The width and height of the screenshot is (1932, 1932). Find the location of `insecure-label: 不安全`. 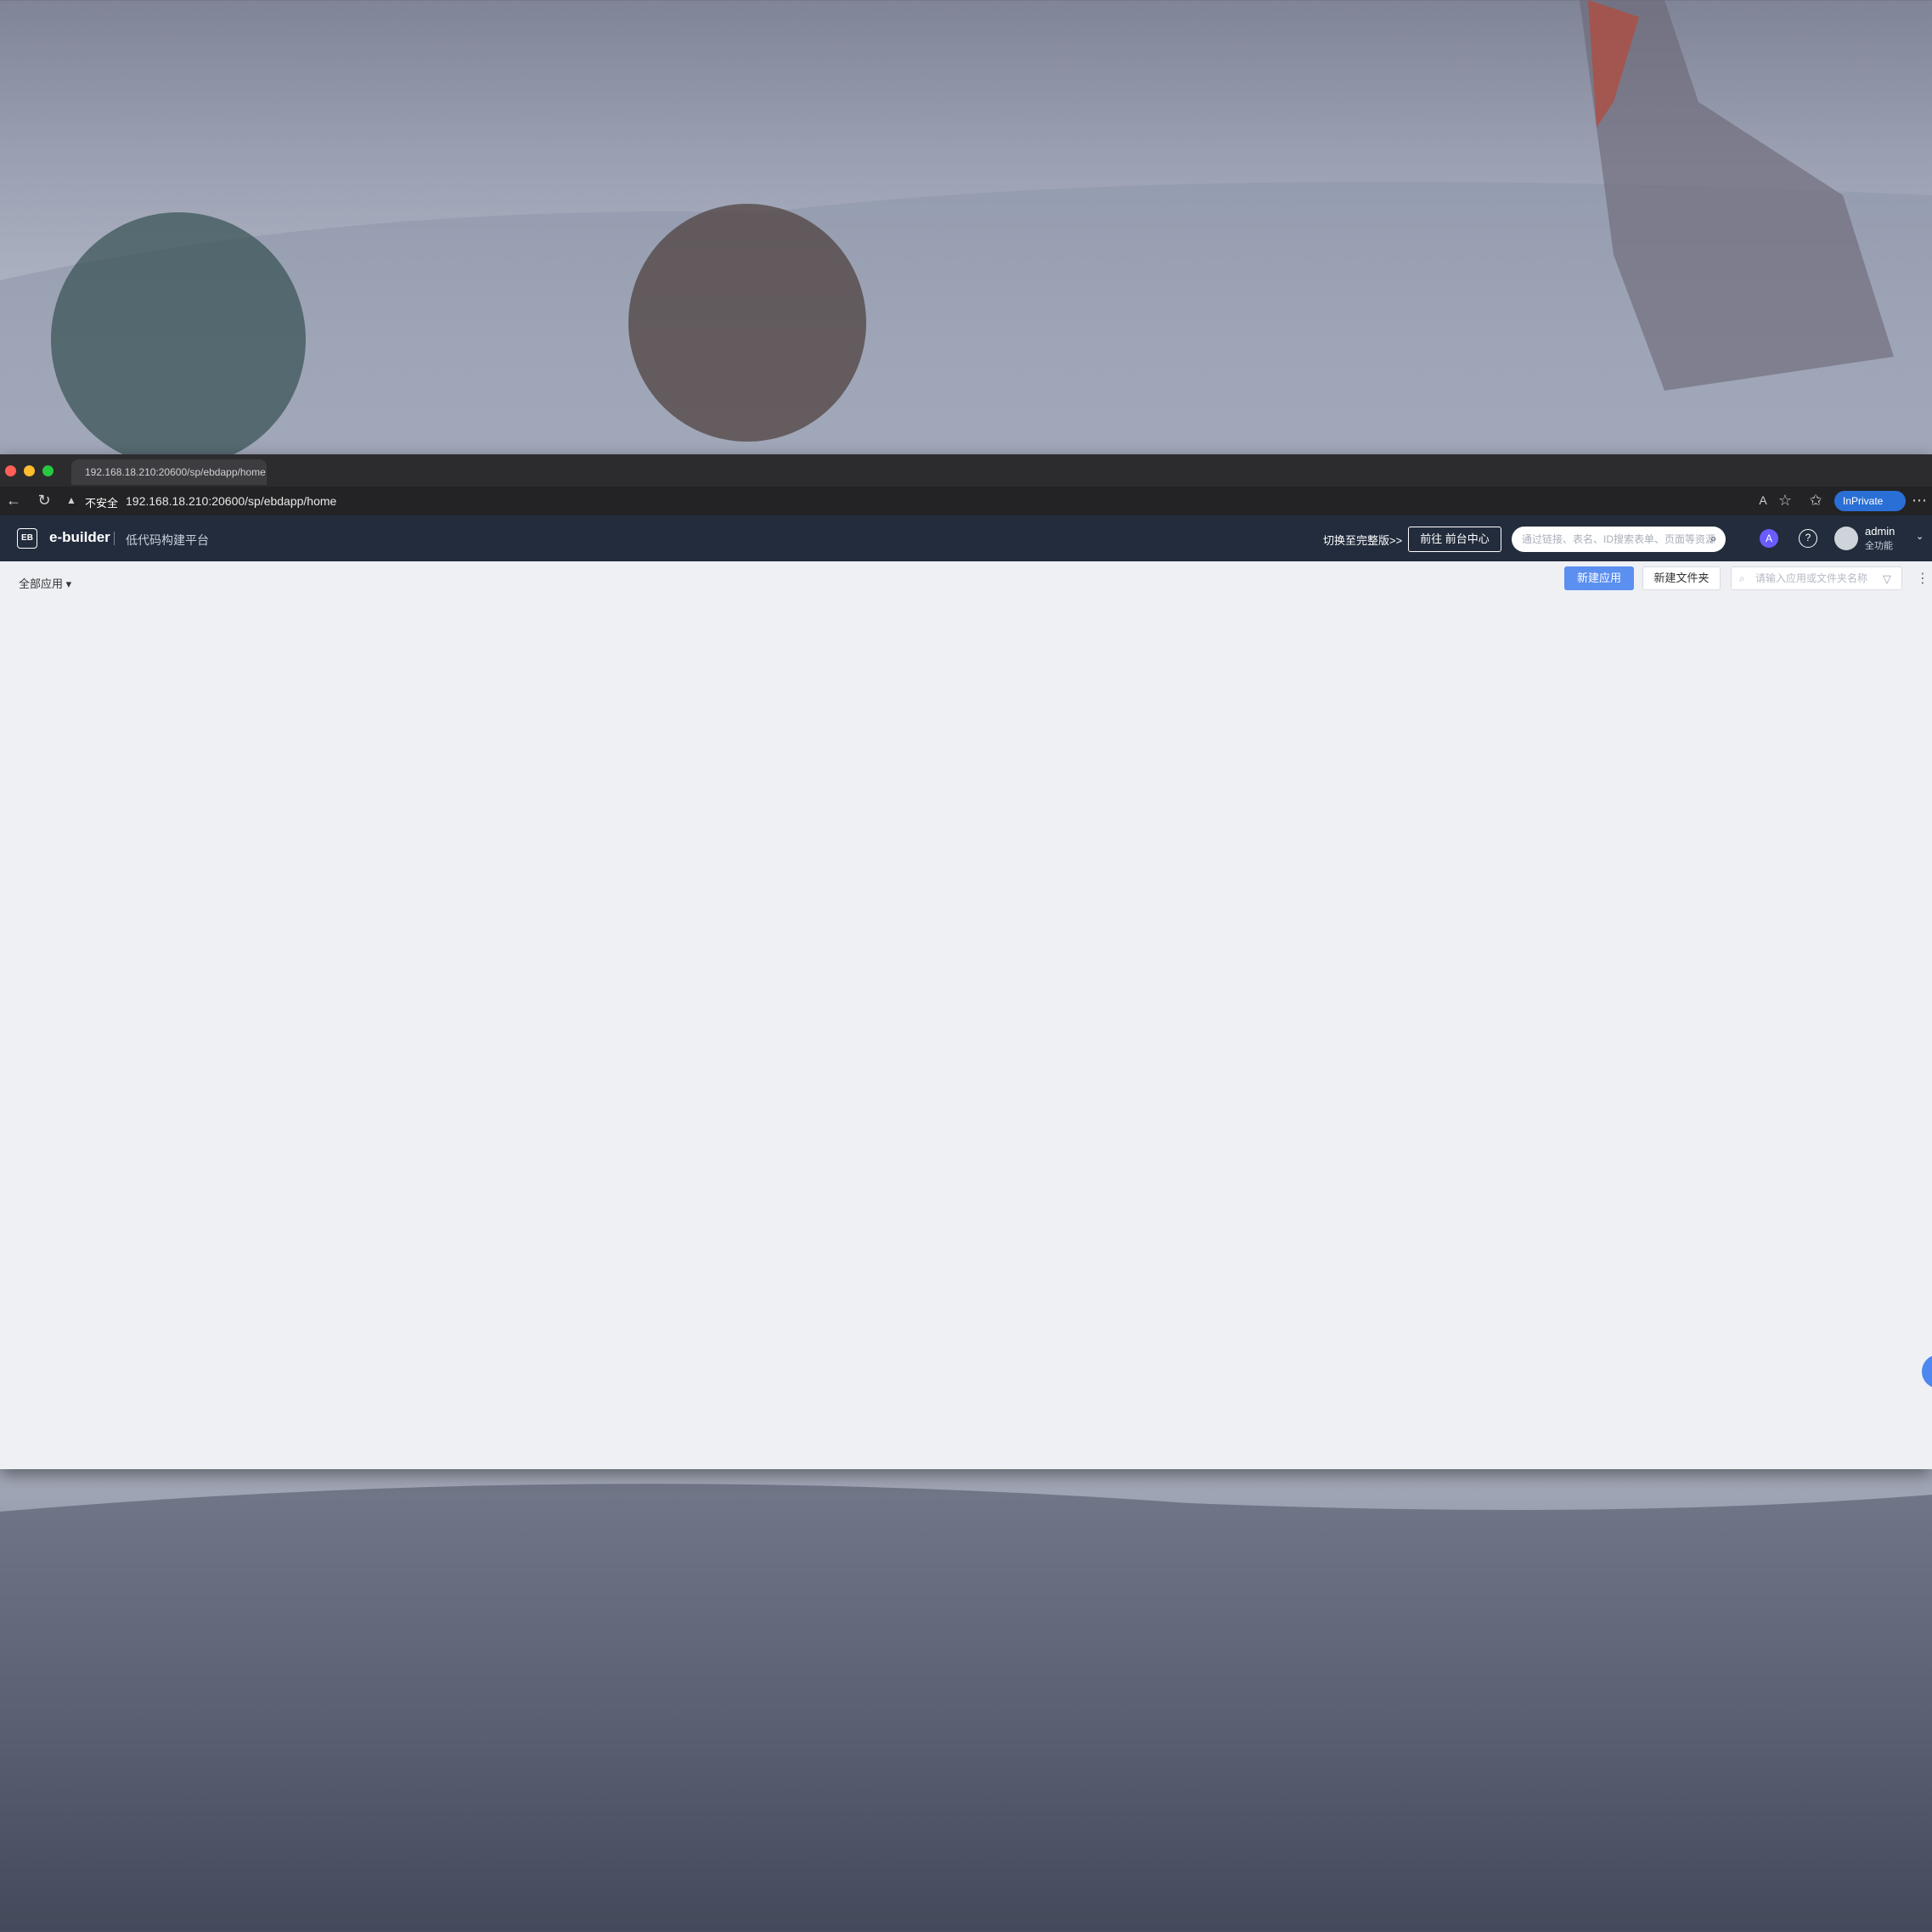

insecure-label: 不安全 is located at coordinates (101, 502).